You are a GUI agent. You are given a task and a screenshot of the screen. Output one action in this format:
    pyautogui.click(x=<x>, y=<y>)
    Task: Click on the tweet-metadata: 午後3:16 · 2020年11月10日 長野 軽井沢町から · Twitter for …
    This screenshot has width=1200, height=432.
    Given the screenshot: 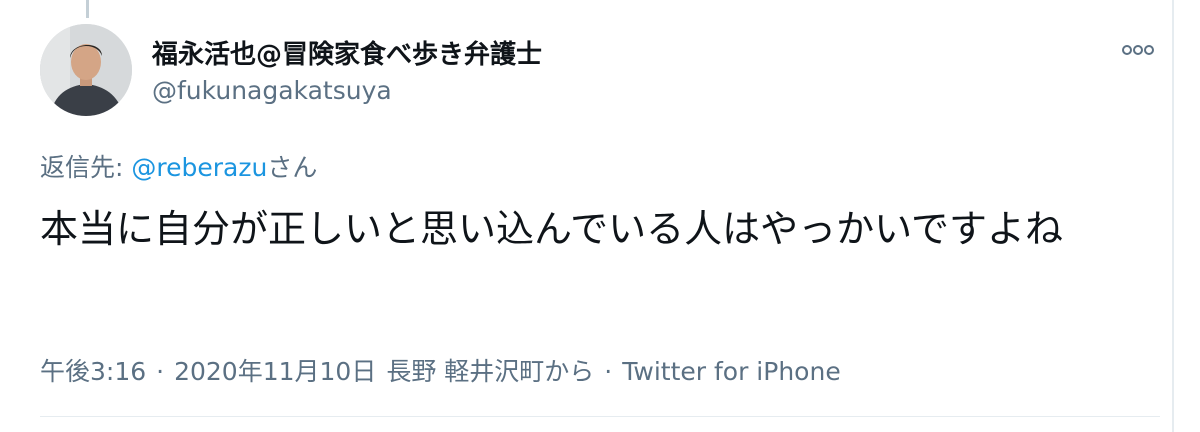 What is the action you would take?
    pyautogui.click(x=440, y=370)
    